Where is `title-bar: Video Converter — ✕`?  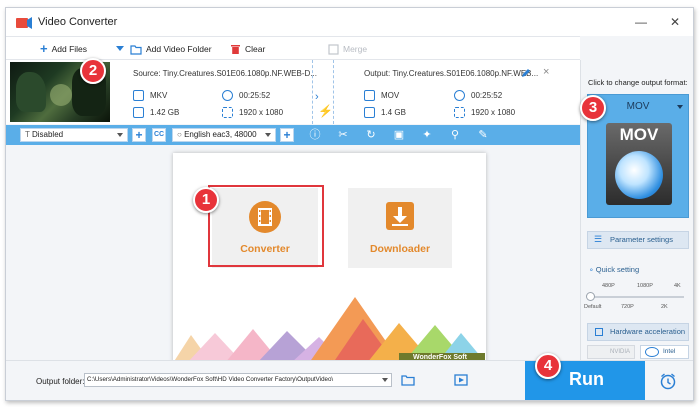
title-bar: Video Converter — ✕ is located at coordinates (349, 22).